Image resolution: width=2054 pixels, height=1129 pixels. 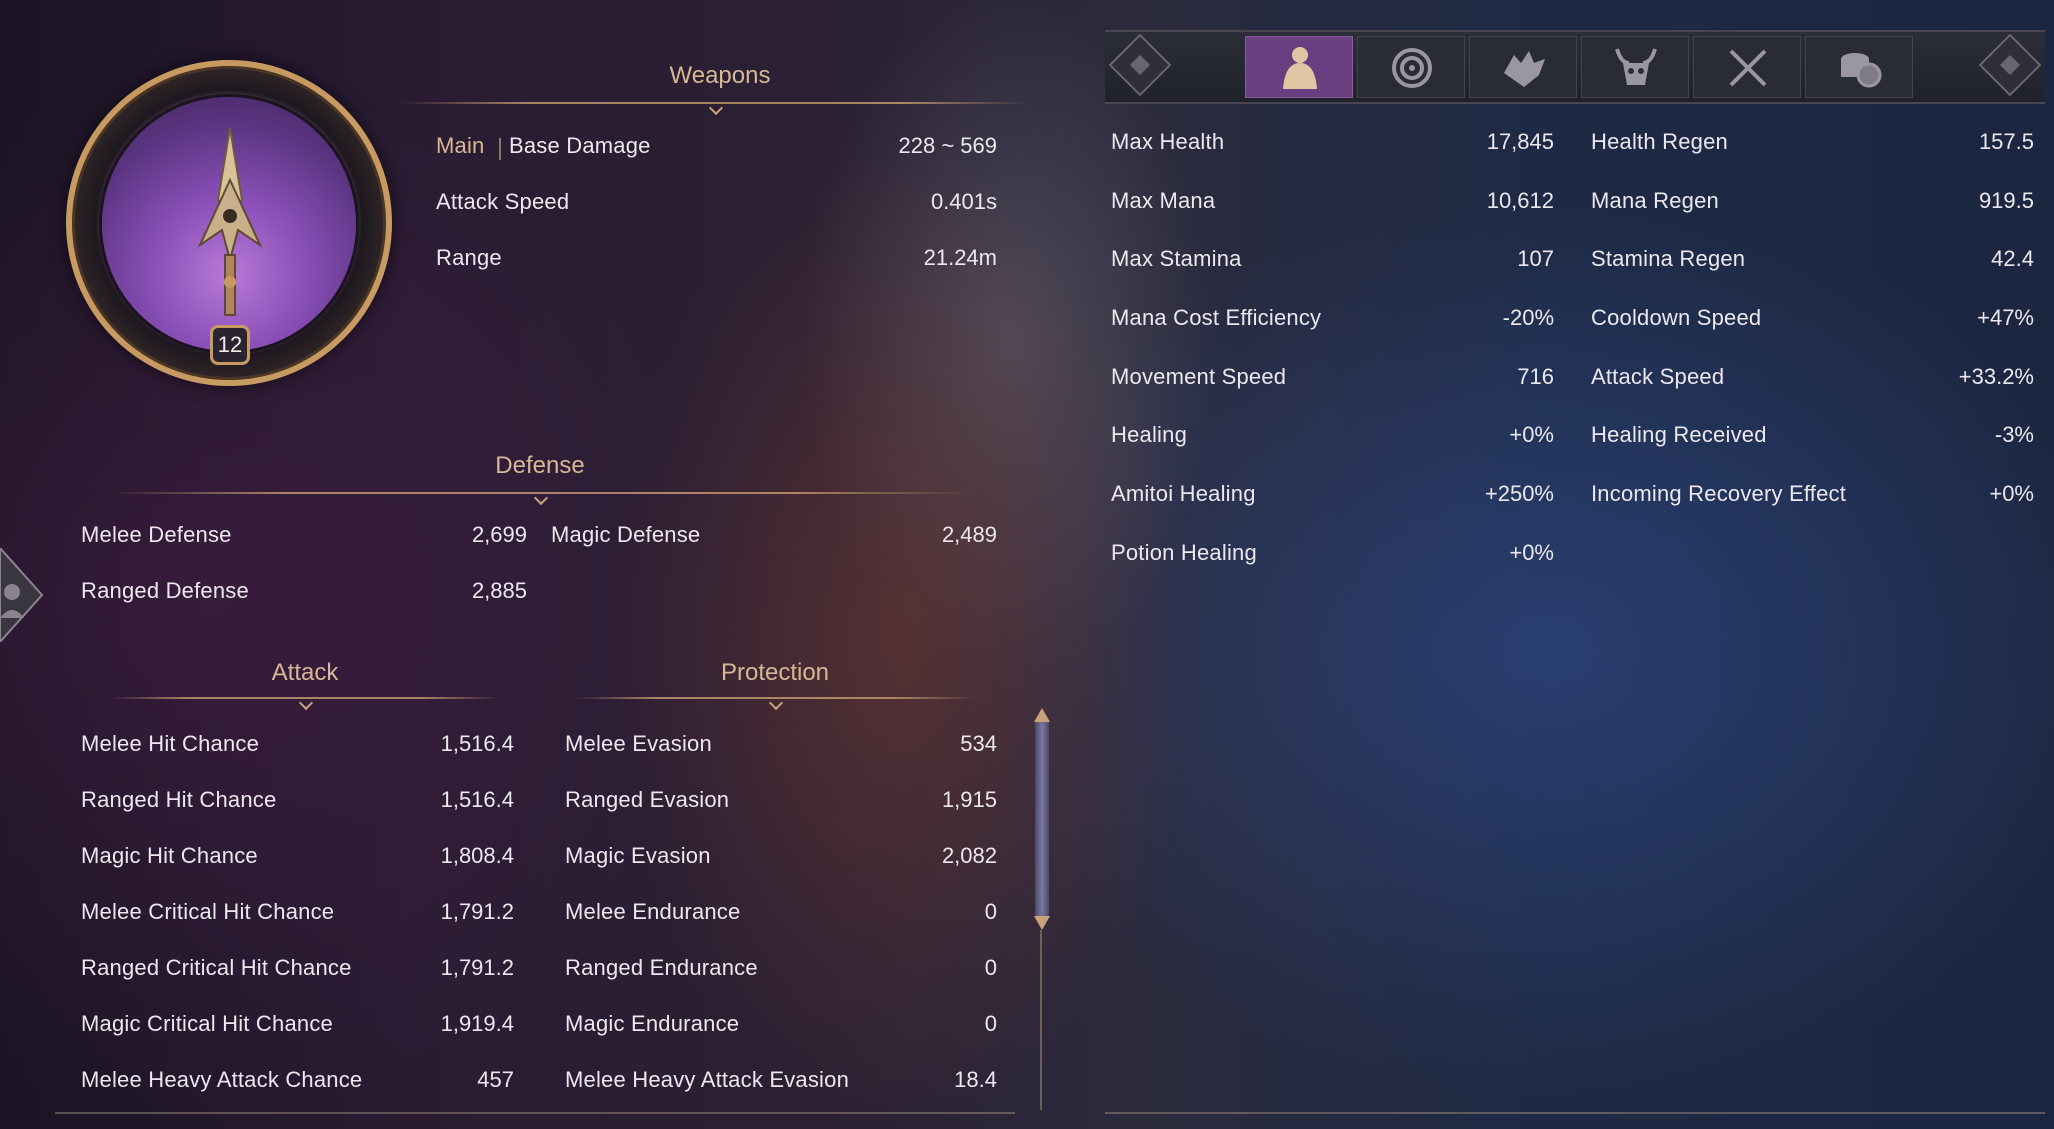 I want to click on general-stat-label: Stamina Regen, so click(x=1668, y=258).